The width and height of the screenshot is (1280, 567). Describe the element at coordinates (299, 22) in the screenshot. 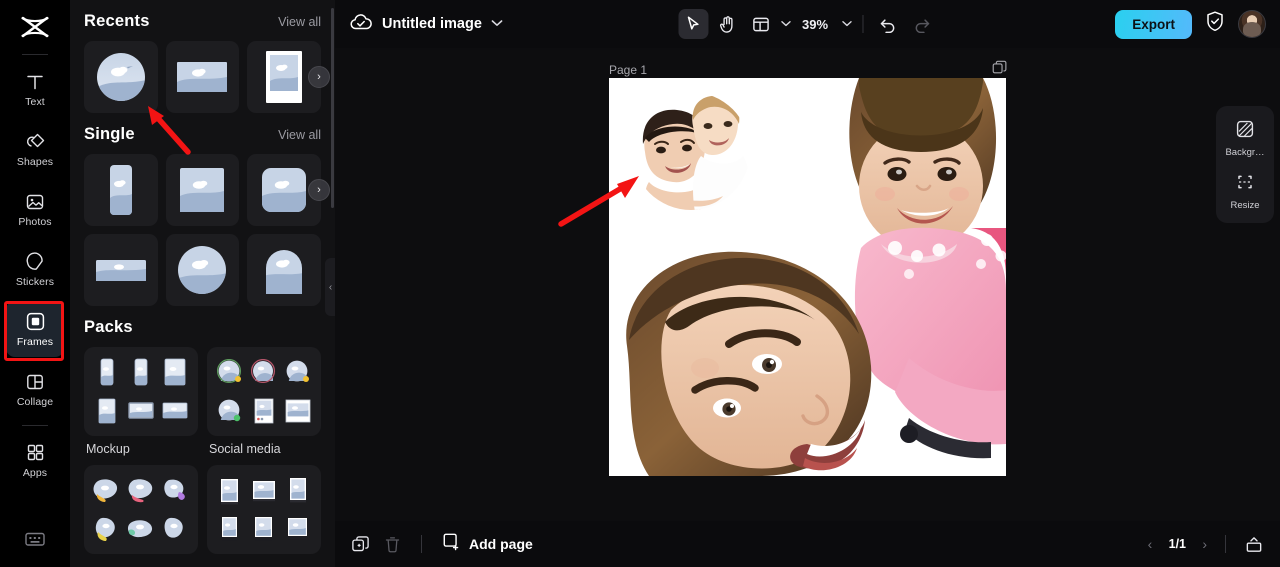

I see `view-all-recents: View all` at that location.